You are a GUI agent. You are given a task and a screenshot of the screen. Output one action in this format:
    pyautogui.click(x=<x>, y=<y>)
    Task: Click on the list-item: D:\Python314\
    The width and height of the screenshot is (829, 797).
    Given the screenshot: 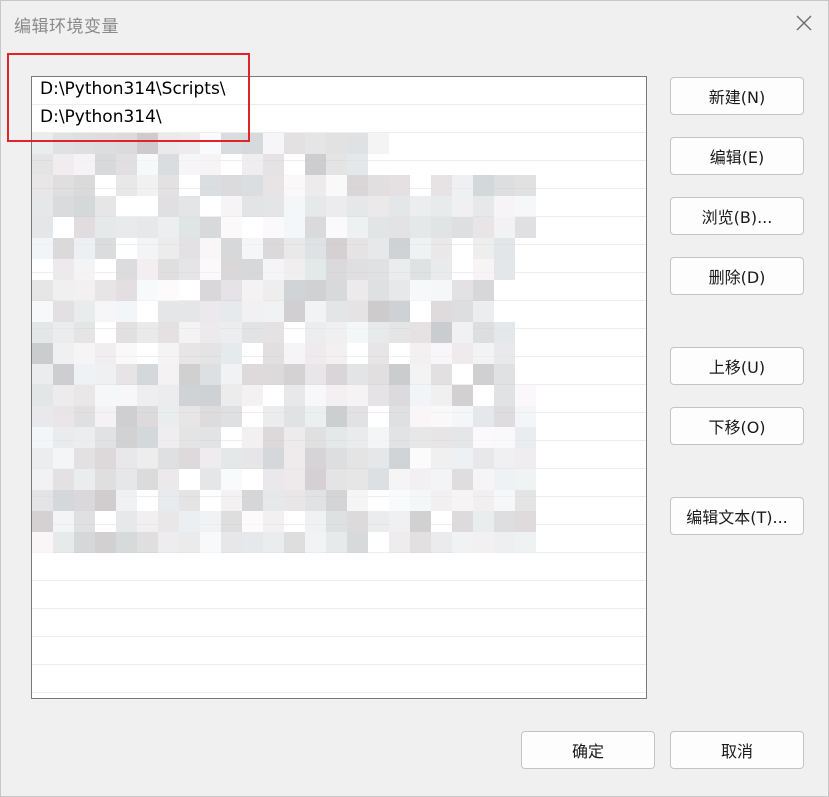 What is the action you would take?
    pyautogui.click(x=339, y=119)
    